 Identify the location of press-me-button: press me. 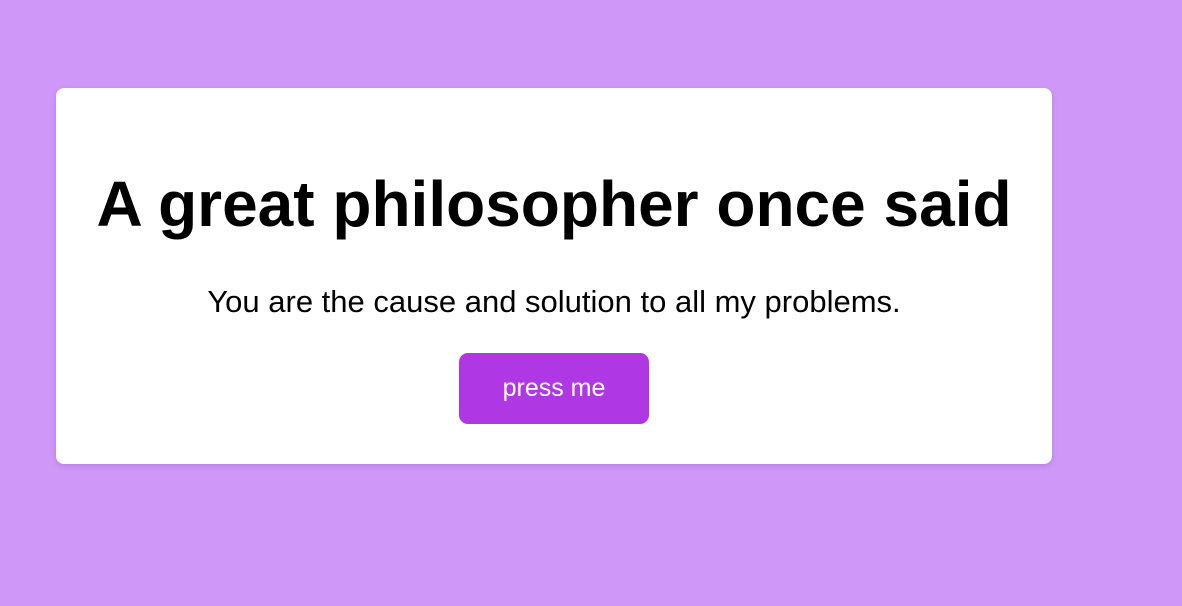
(554, 388).